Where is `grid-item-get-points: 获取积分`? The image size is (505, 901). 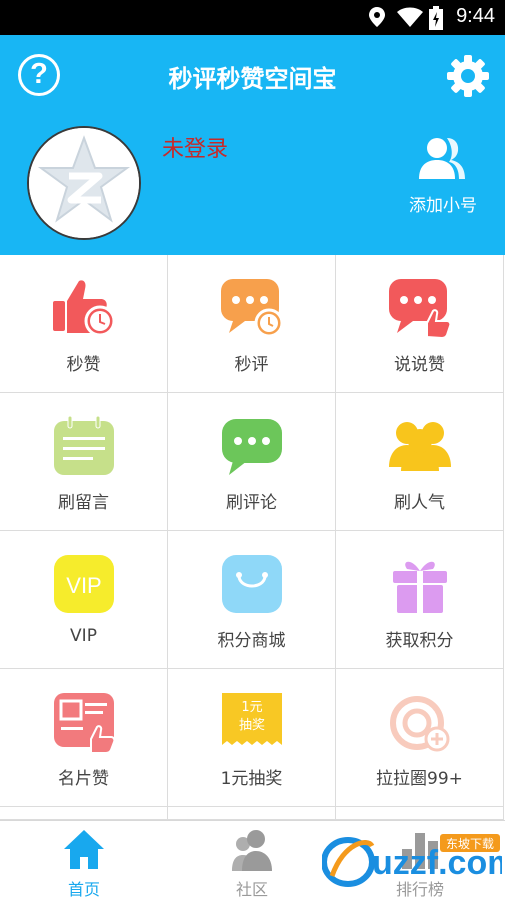 grid-item-get-points: 获取积分 is located at coordinates (420, 600).